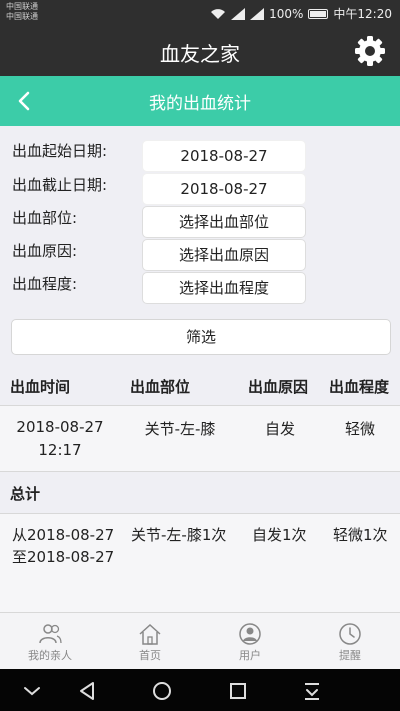  What do you see at coordinates (60, 151) in the screenshot?
I see `start-date-label: 出血起始日期:` at bounding box center [60, 151].